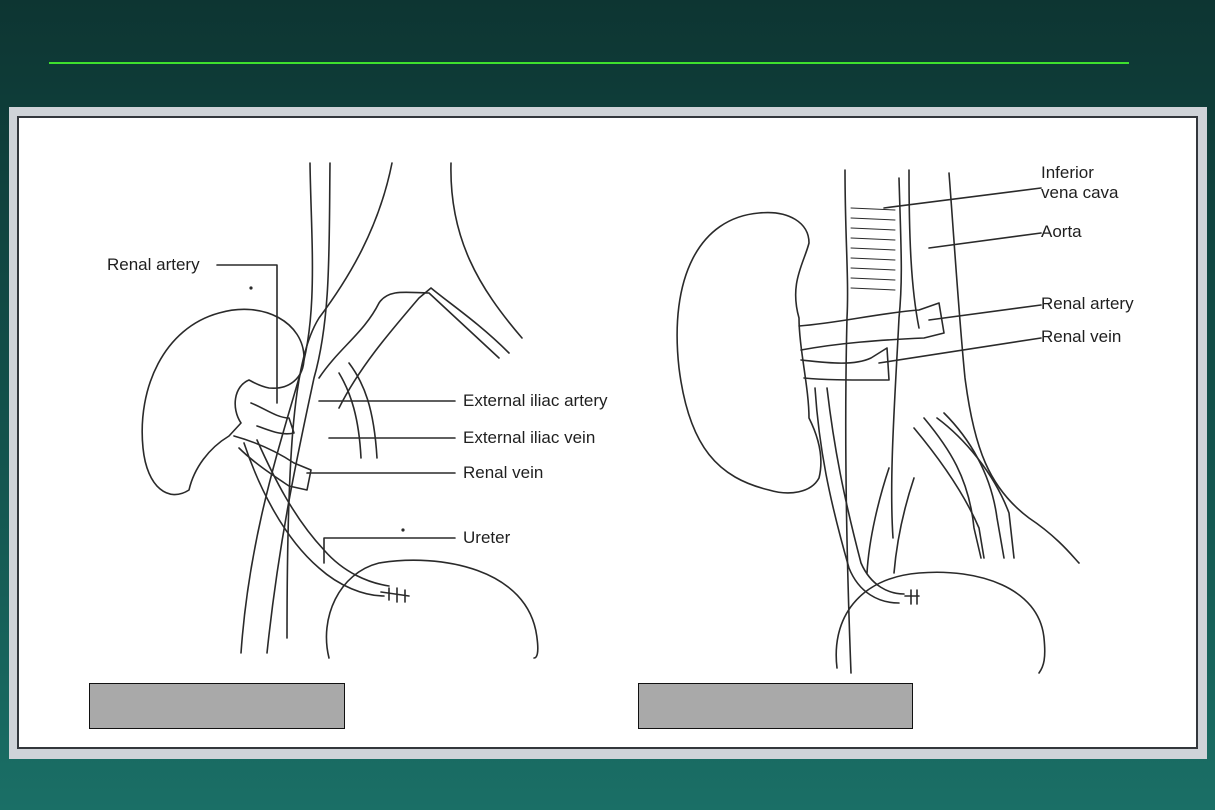  I want to click on left-ureter, so click(314, 519).